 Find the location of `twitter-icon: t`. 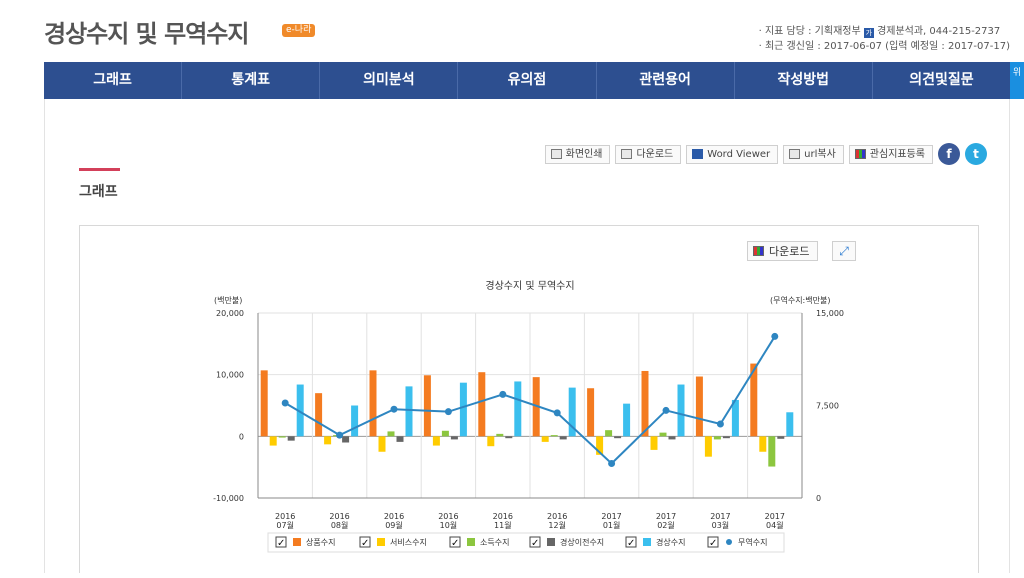

twitter-icon: t is located at coordinates (976, 154).